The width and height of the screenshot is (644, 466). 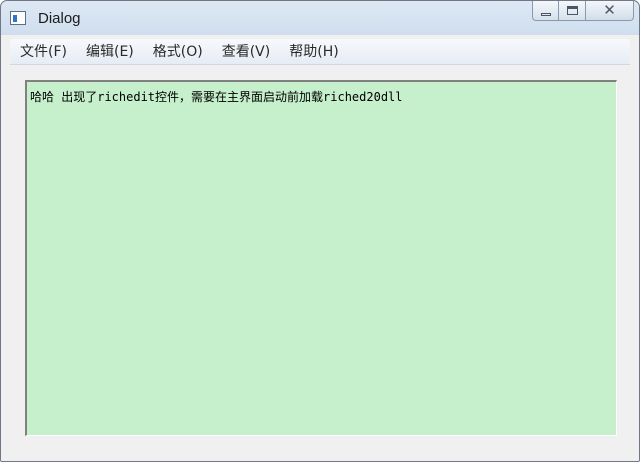 I want to click on menu-view: 查看(V), so click(x=246, y=52).